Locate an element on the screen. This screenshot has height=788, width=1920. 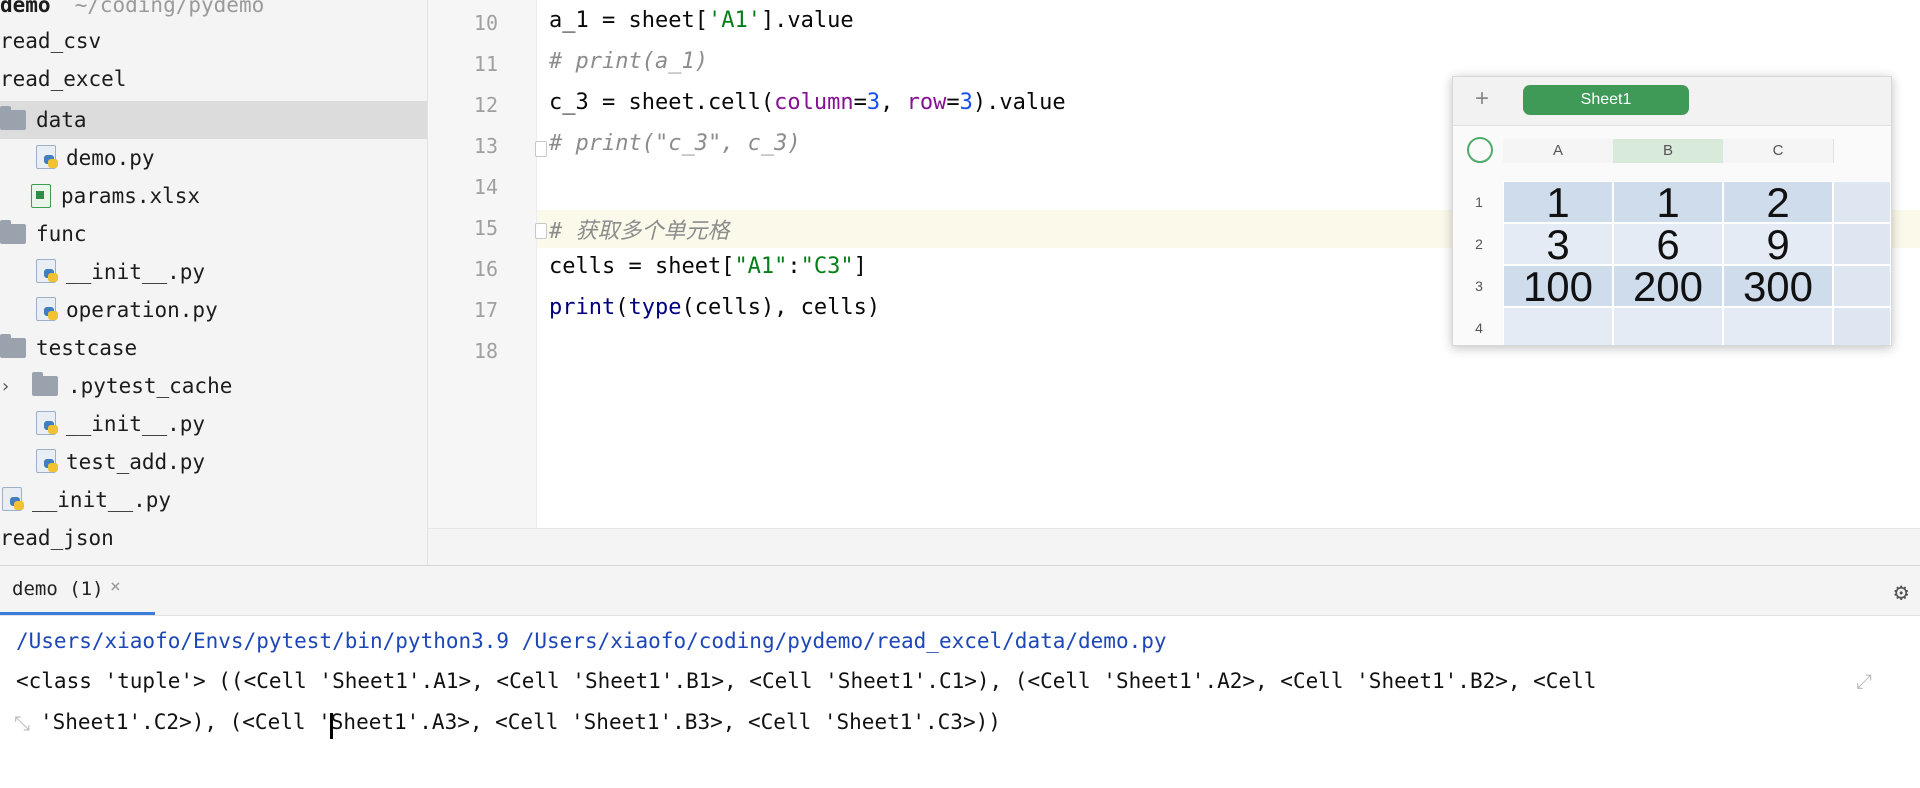
soft-wrap-icon: ⤢ is located at coordinates (1864, 681).